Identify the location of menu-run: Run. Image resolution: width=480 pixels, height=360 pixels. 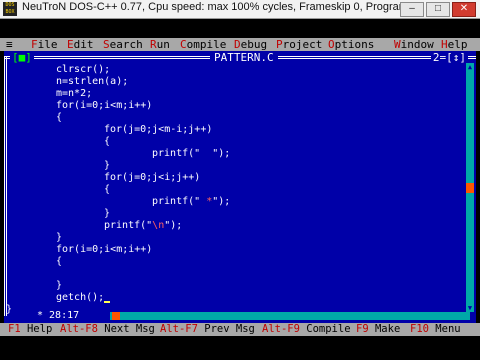
(160, 44).